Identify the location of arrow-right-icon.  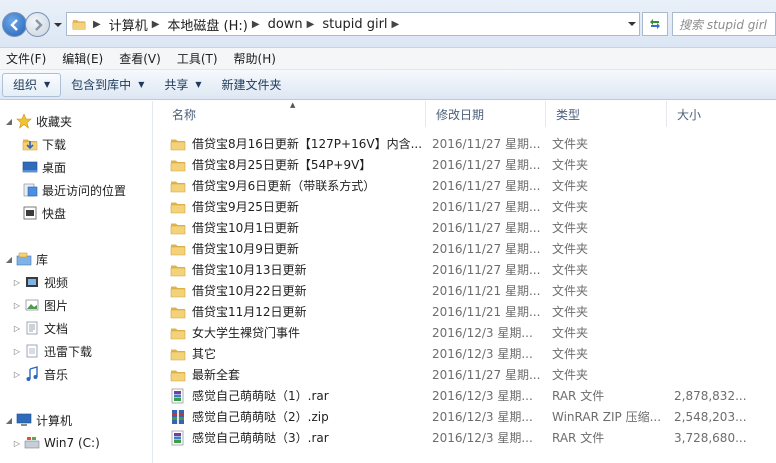
(38, 24).